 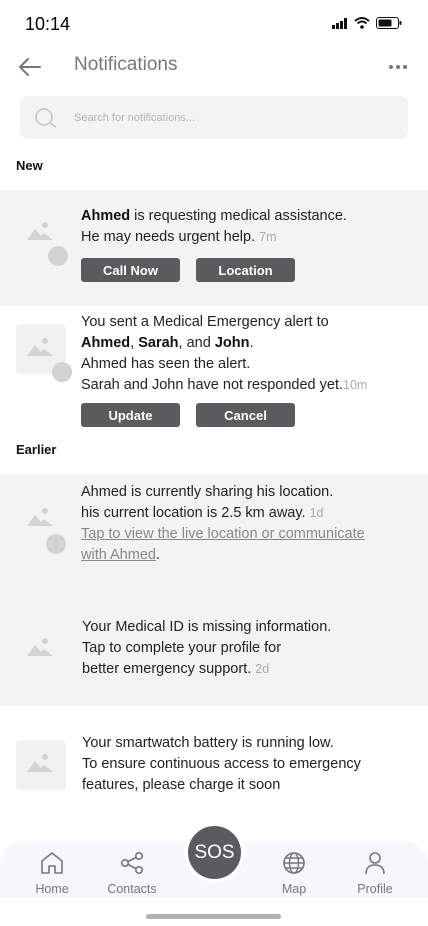 I want to click on status-bar: 10:14, so click(x=214, y=25).